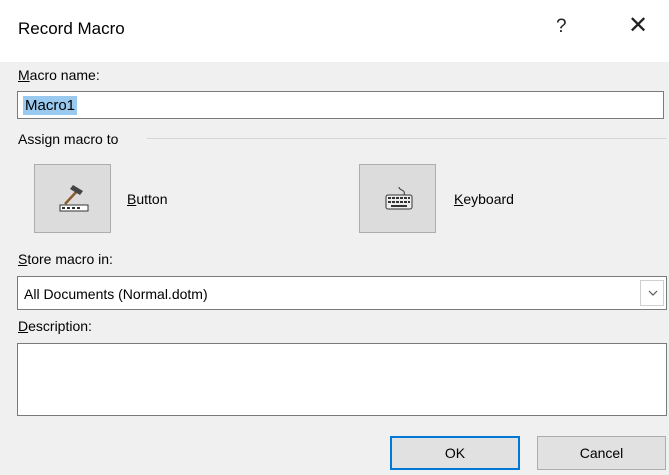 The image size is (669, 475). I want to click on hammer-toolbar-icon, so click(74, 198).